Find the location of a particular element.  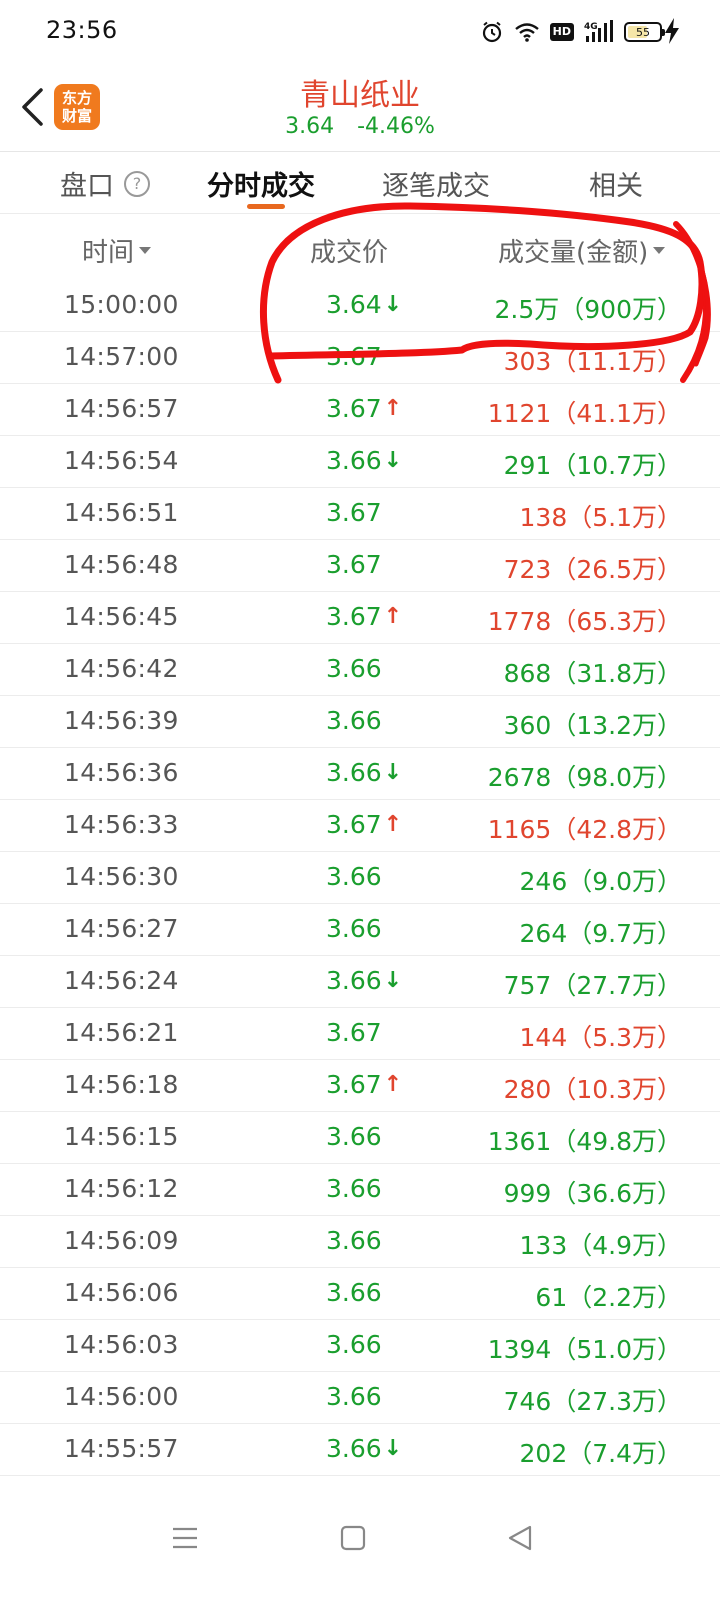

table-row: 14:56:00 3.66 746（27.3万） is located at coordinates (360, 1398).